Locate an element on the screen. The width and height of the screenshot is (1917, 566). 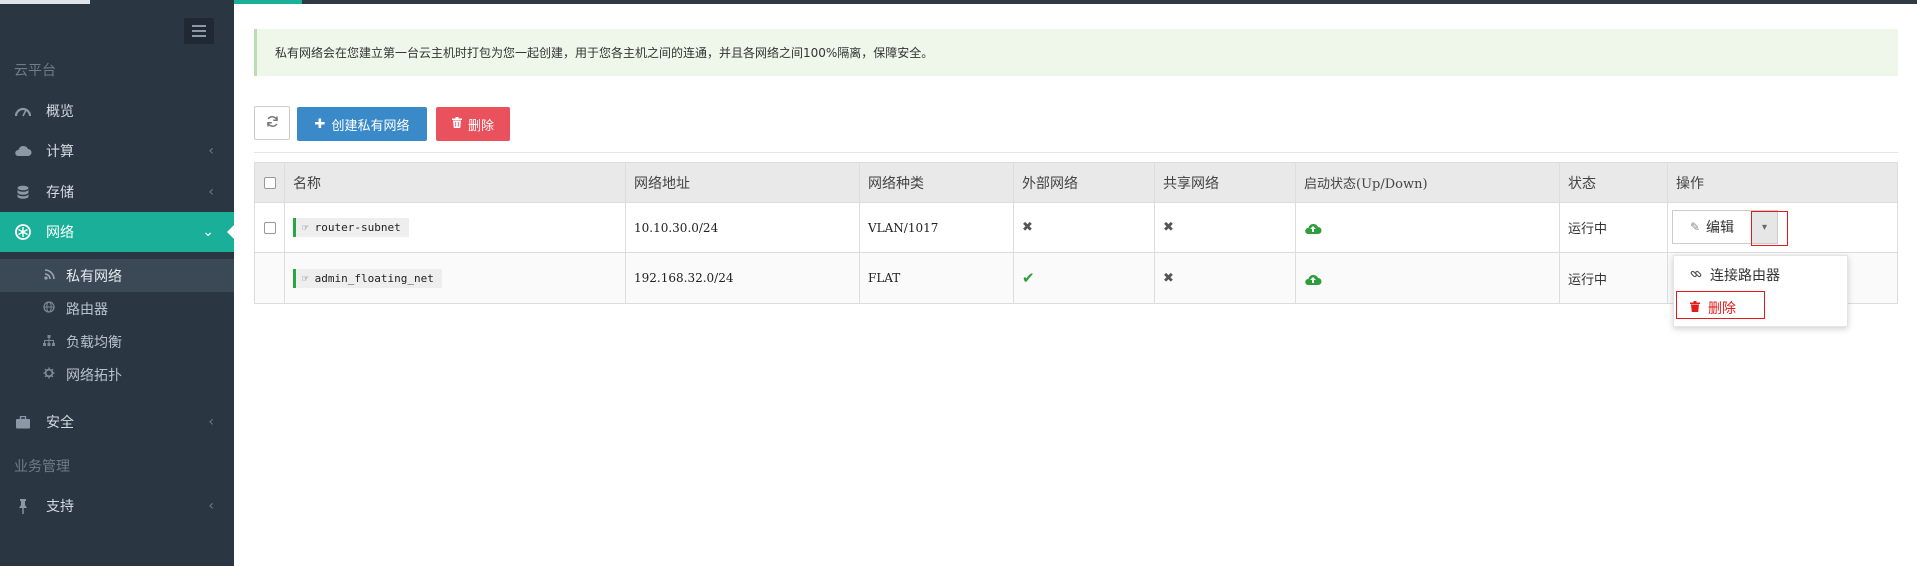
pin-icon is located at coordinates (23, 506).